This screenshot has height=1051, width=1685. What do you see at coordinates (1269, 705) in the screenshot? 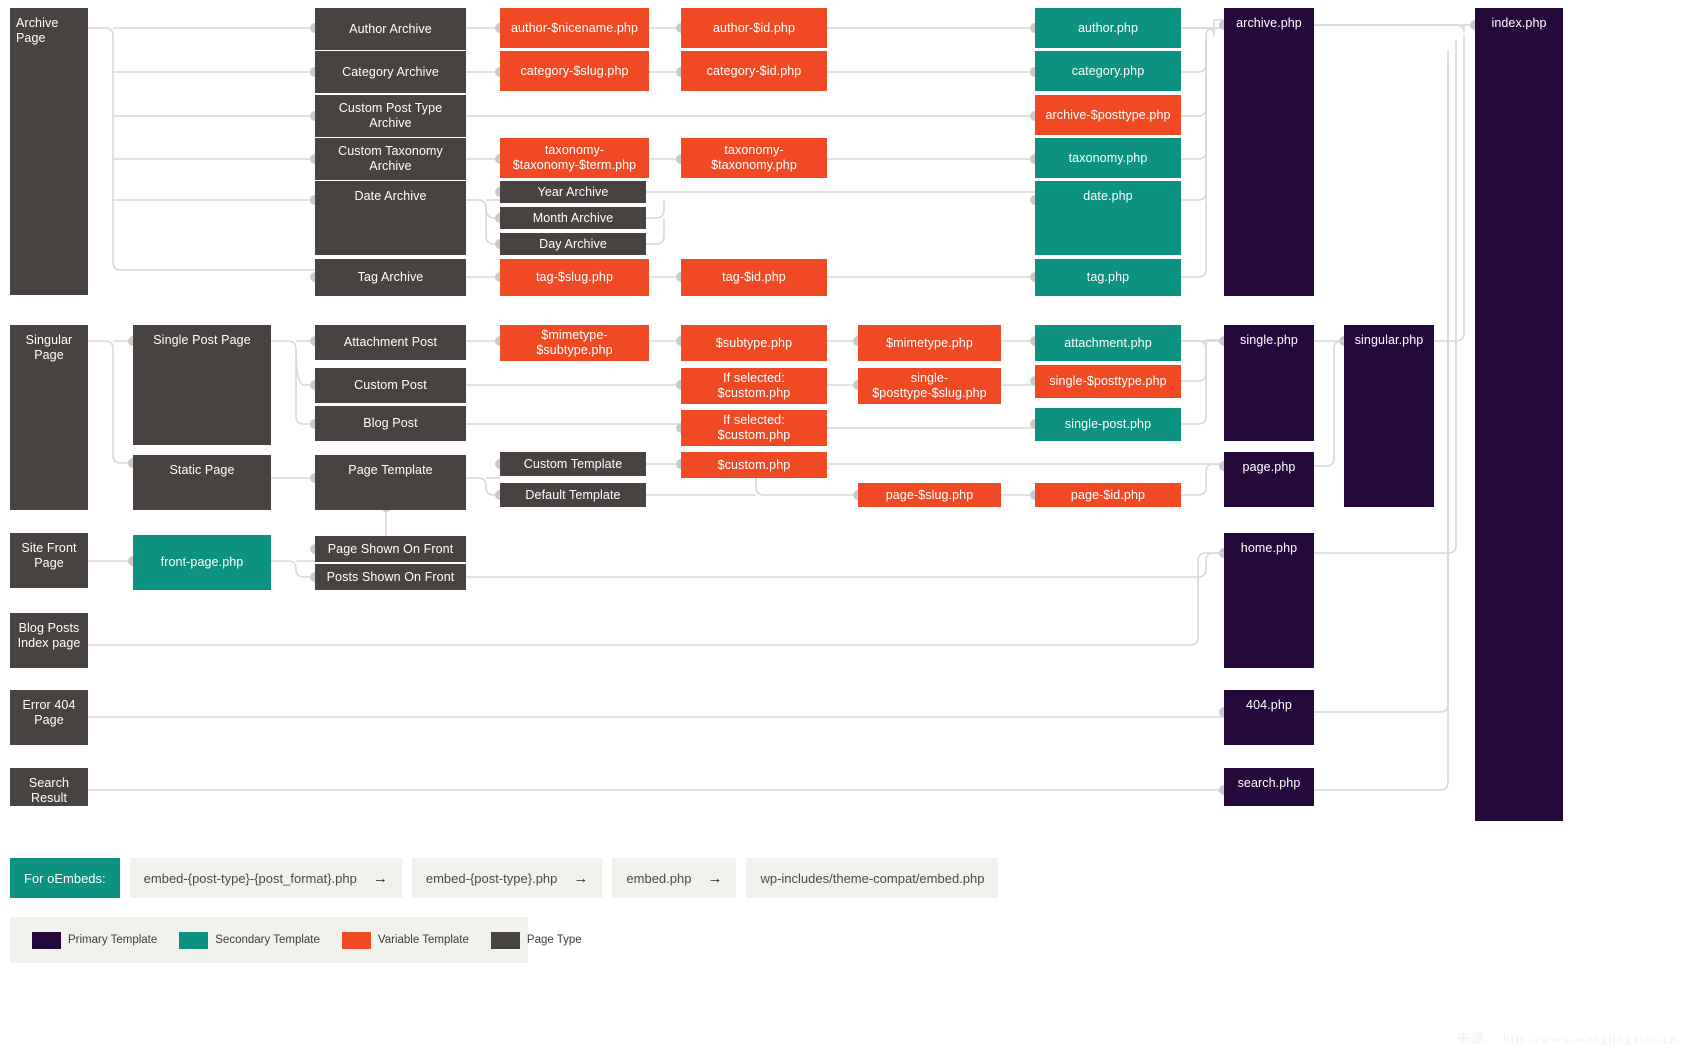
I see `node-404-php-label: 404.php` at bounding box center [1269, 705].